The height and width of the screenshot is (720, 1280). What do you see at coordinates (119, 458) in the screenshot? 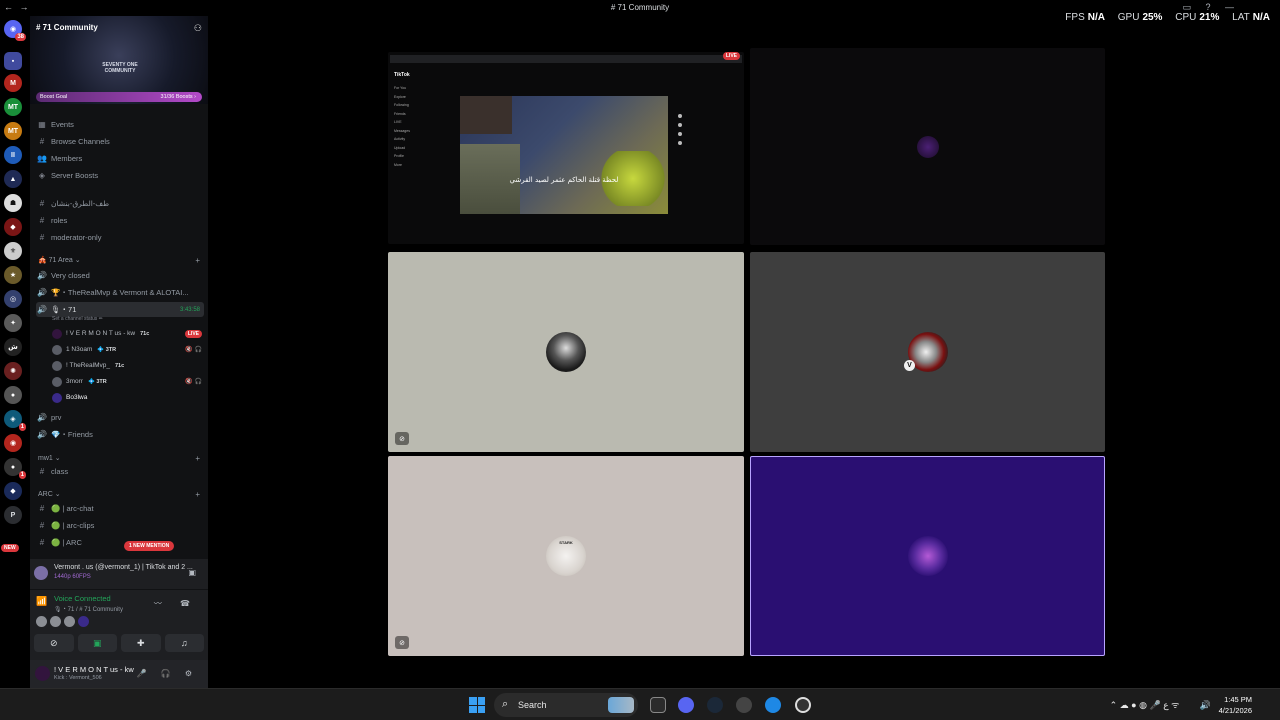
I see `category-mw1: mw1 ⌄ +` at bounding box center [119, 458].